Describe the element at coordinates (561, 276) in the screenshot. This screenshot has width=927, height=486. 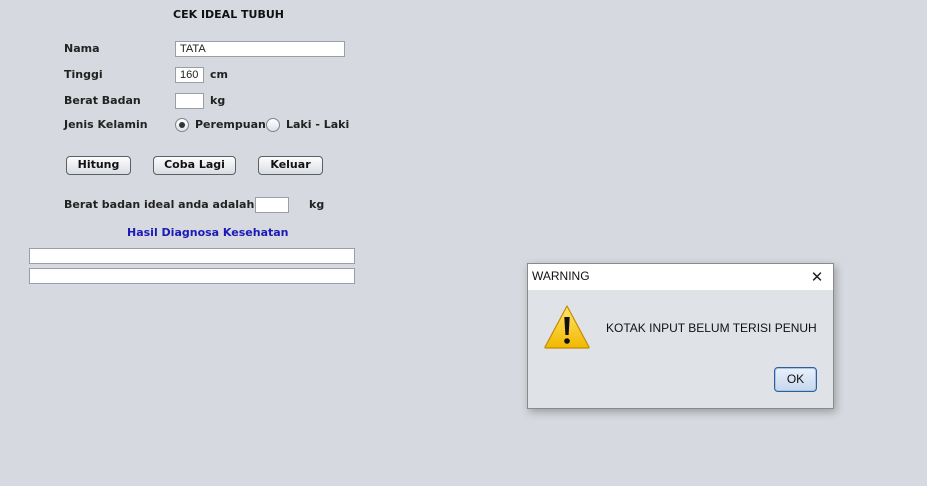
I see `dialog-title: WARNING` at that location.